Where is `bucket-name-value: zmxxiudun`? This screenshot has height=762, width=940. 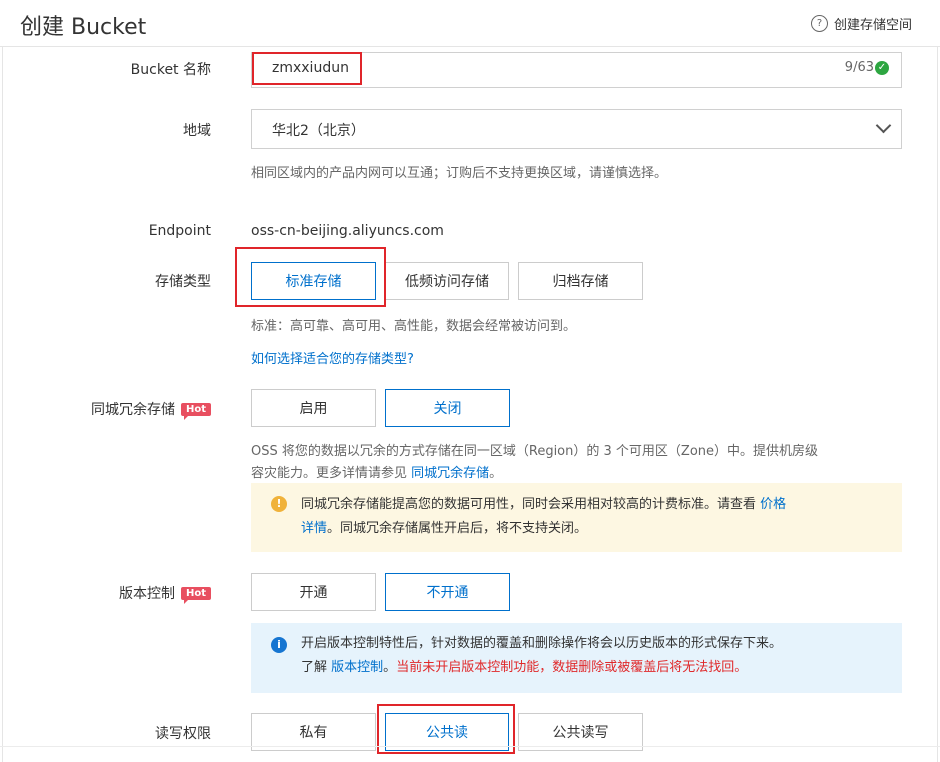 bucket-name-value: zmxxiudun is located at coordinates (310, 68).